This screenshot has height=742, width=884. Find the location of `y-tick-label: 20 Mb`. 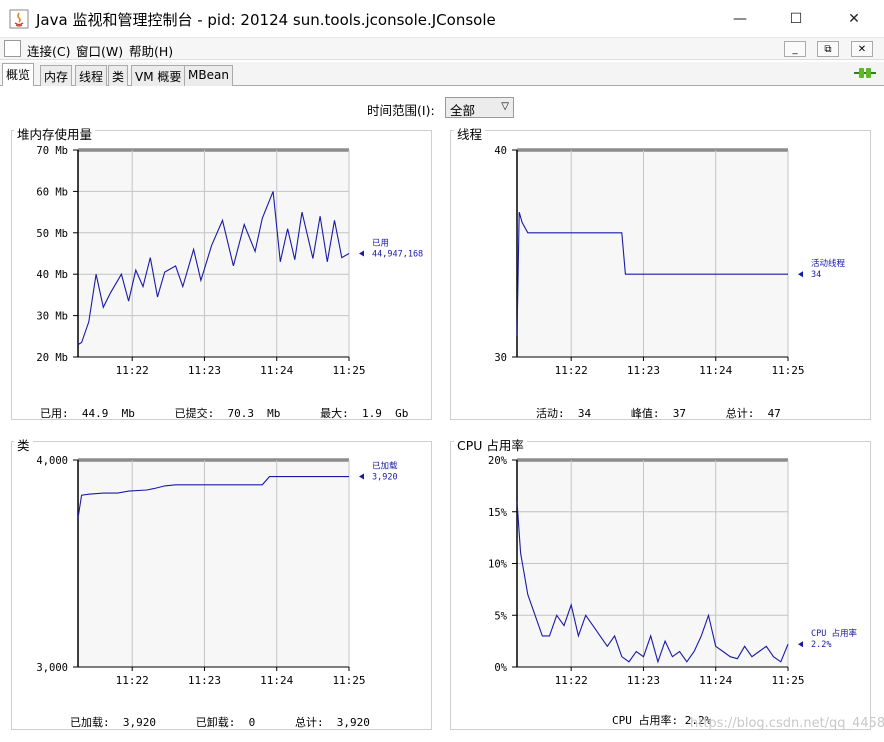

y-tick-label: 20 Mb is located at coordinates (52, 358).